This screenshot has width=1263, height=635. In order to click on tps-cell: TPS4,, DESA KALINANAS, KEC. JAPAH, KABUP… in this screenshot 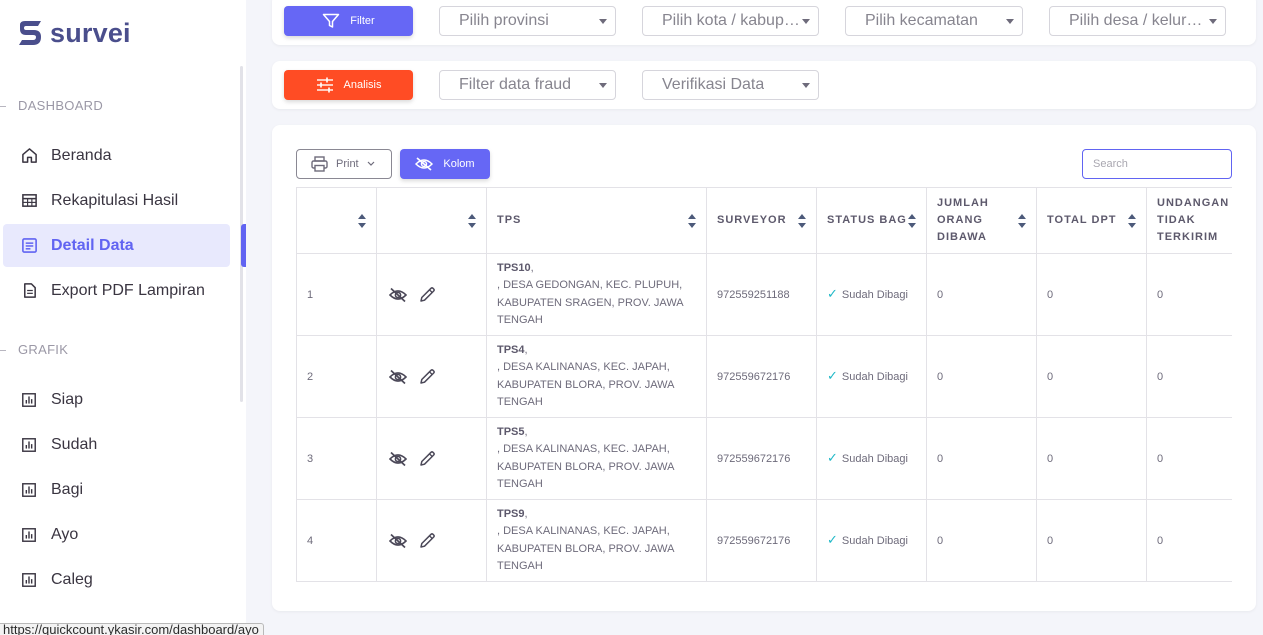, I will do `click(596, 376)`.